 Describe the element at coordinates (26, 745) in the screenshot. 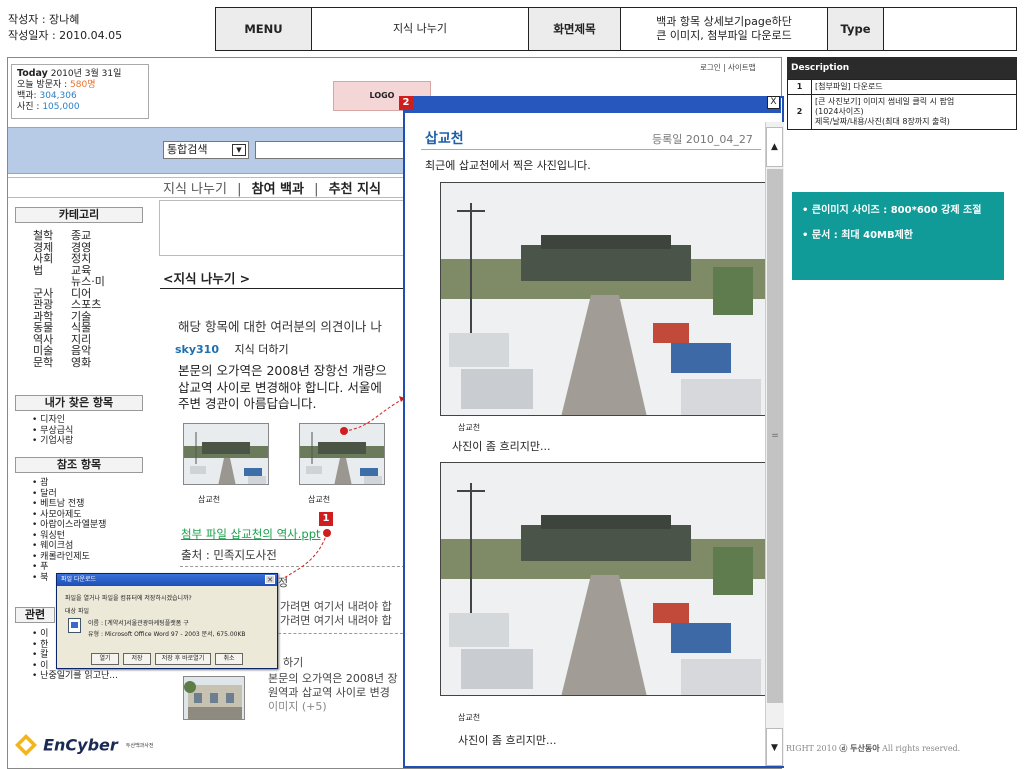

I see `diamond-logo-icon` at that location.